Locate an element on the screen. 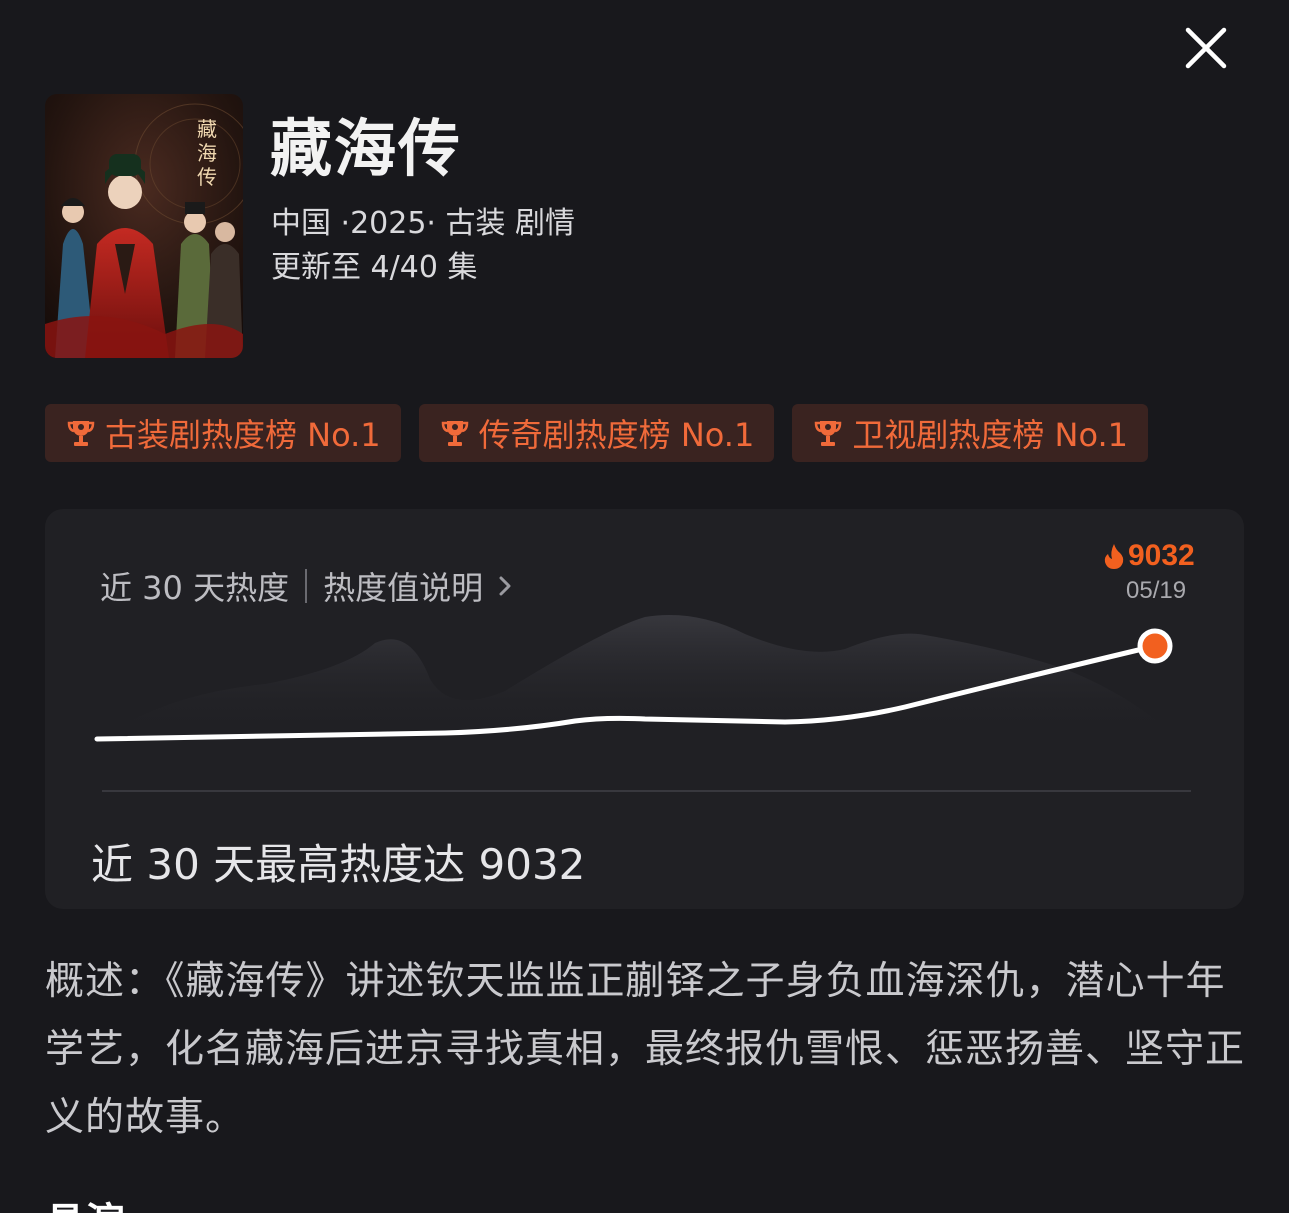 This screenshot has height=1213, width=1289. header-divider is located at coordinates (306, 586).